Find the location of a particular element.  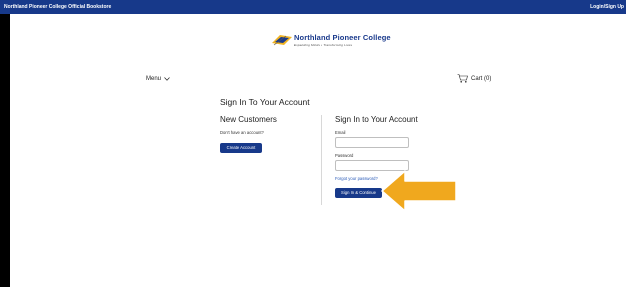

cart-label: Cart (0) is located at coordinates (481, 78).